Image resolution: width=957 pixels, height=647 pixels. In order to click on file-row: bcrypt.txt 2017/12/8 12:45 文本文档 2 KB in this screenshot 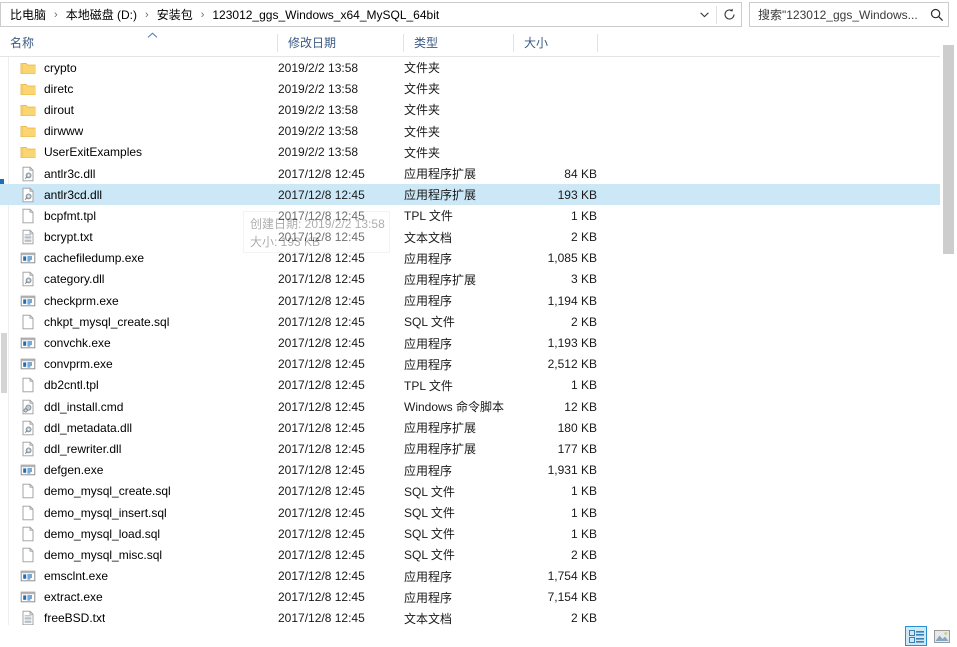, I will do `click(470, 237)`.